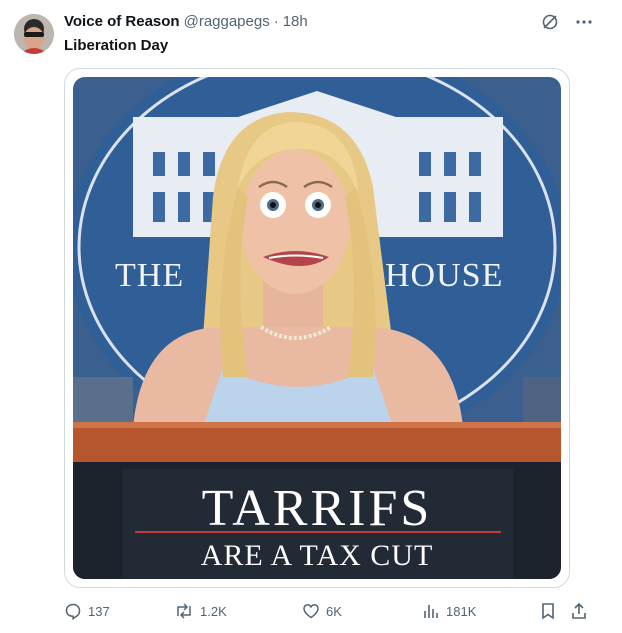  Describe the element at coordinates (461, 611) in the screenshot. I see `views-count: 181K` at that location.